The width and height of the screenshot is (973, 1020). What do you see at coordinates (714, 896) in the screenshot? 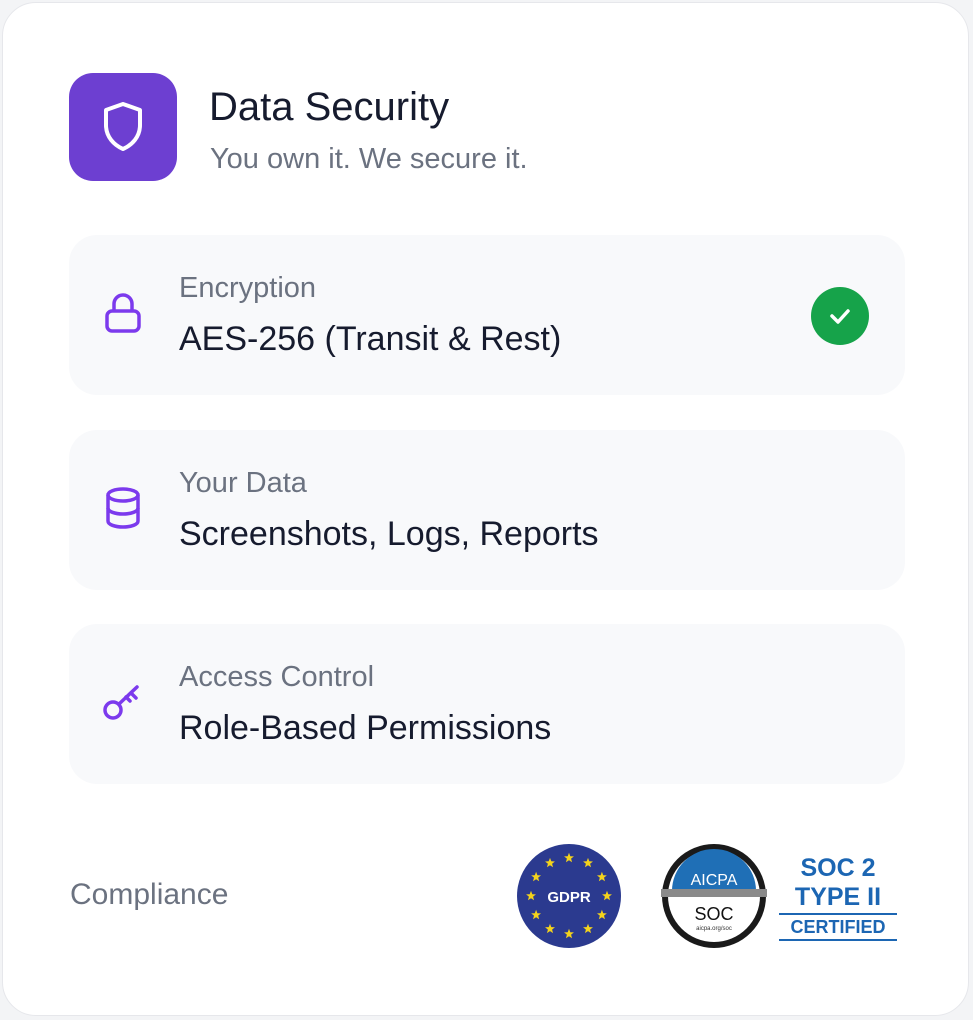
I see `aicpa-soc-badge: AICPA SOC aicpa.org/soc` at bounding box center [714, 896].